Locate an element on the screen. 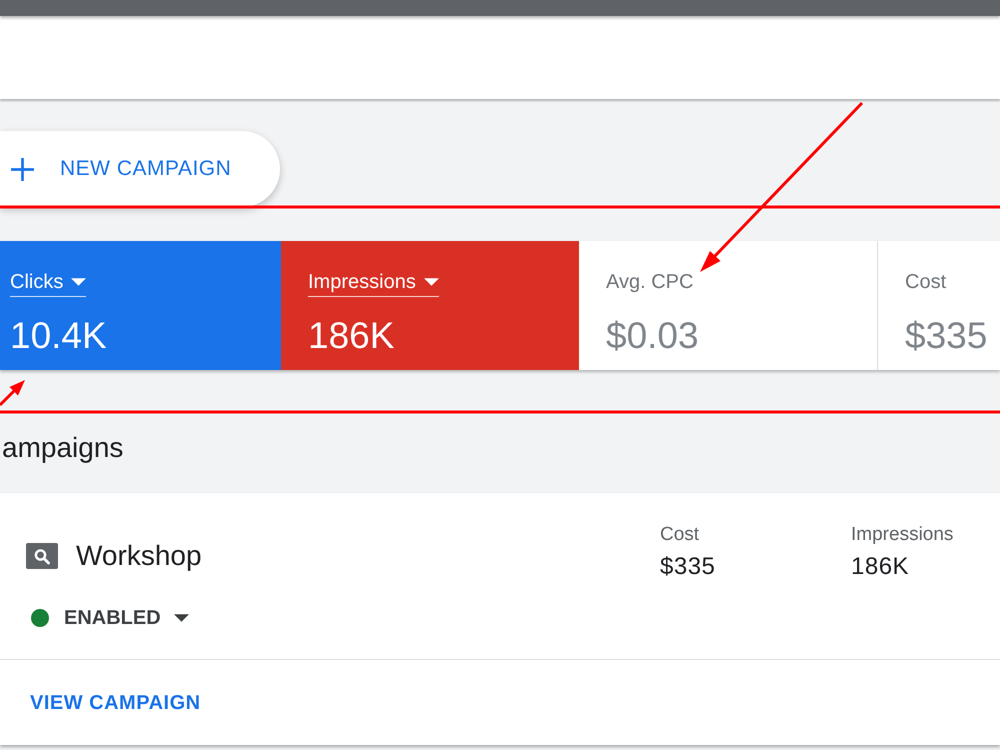  metric-label: Avg. CPC is located at coordinates (650, 282).